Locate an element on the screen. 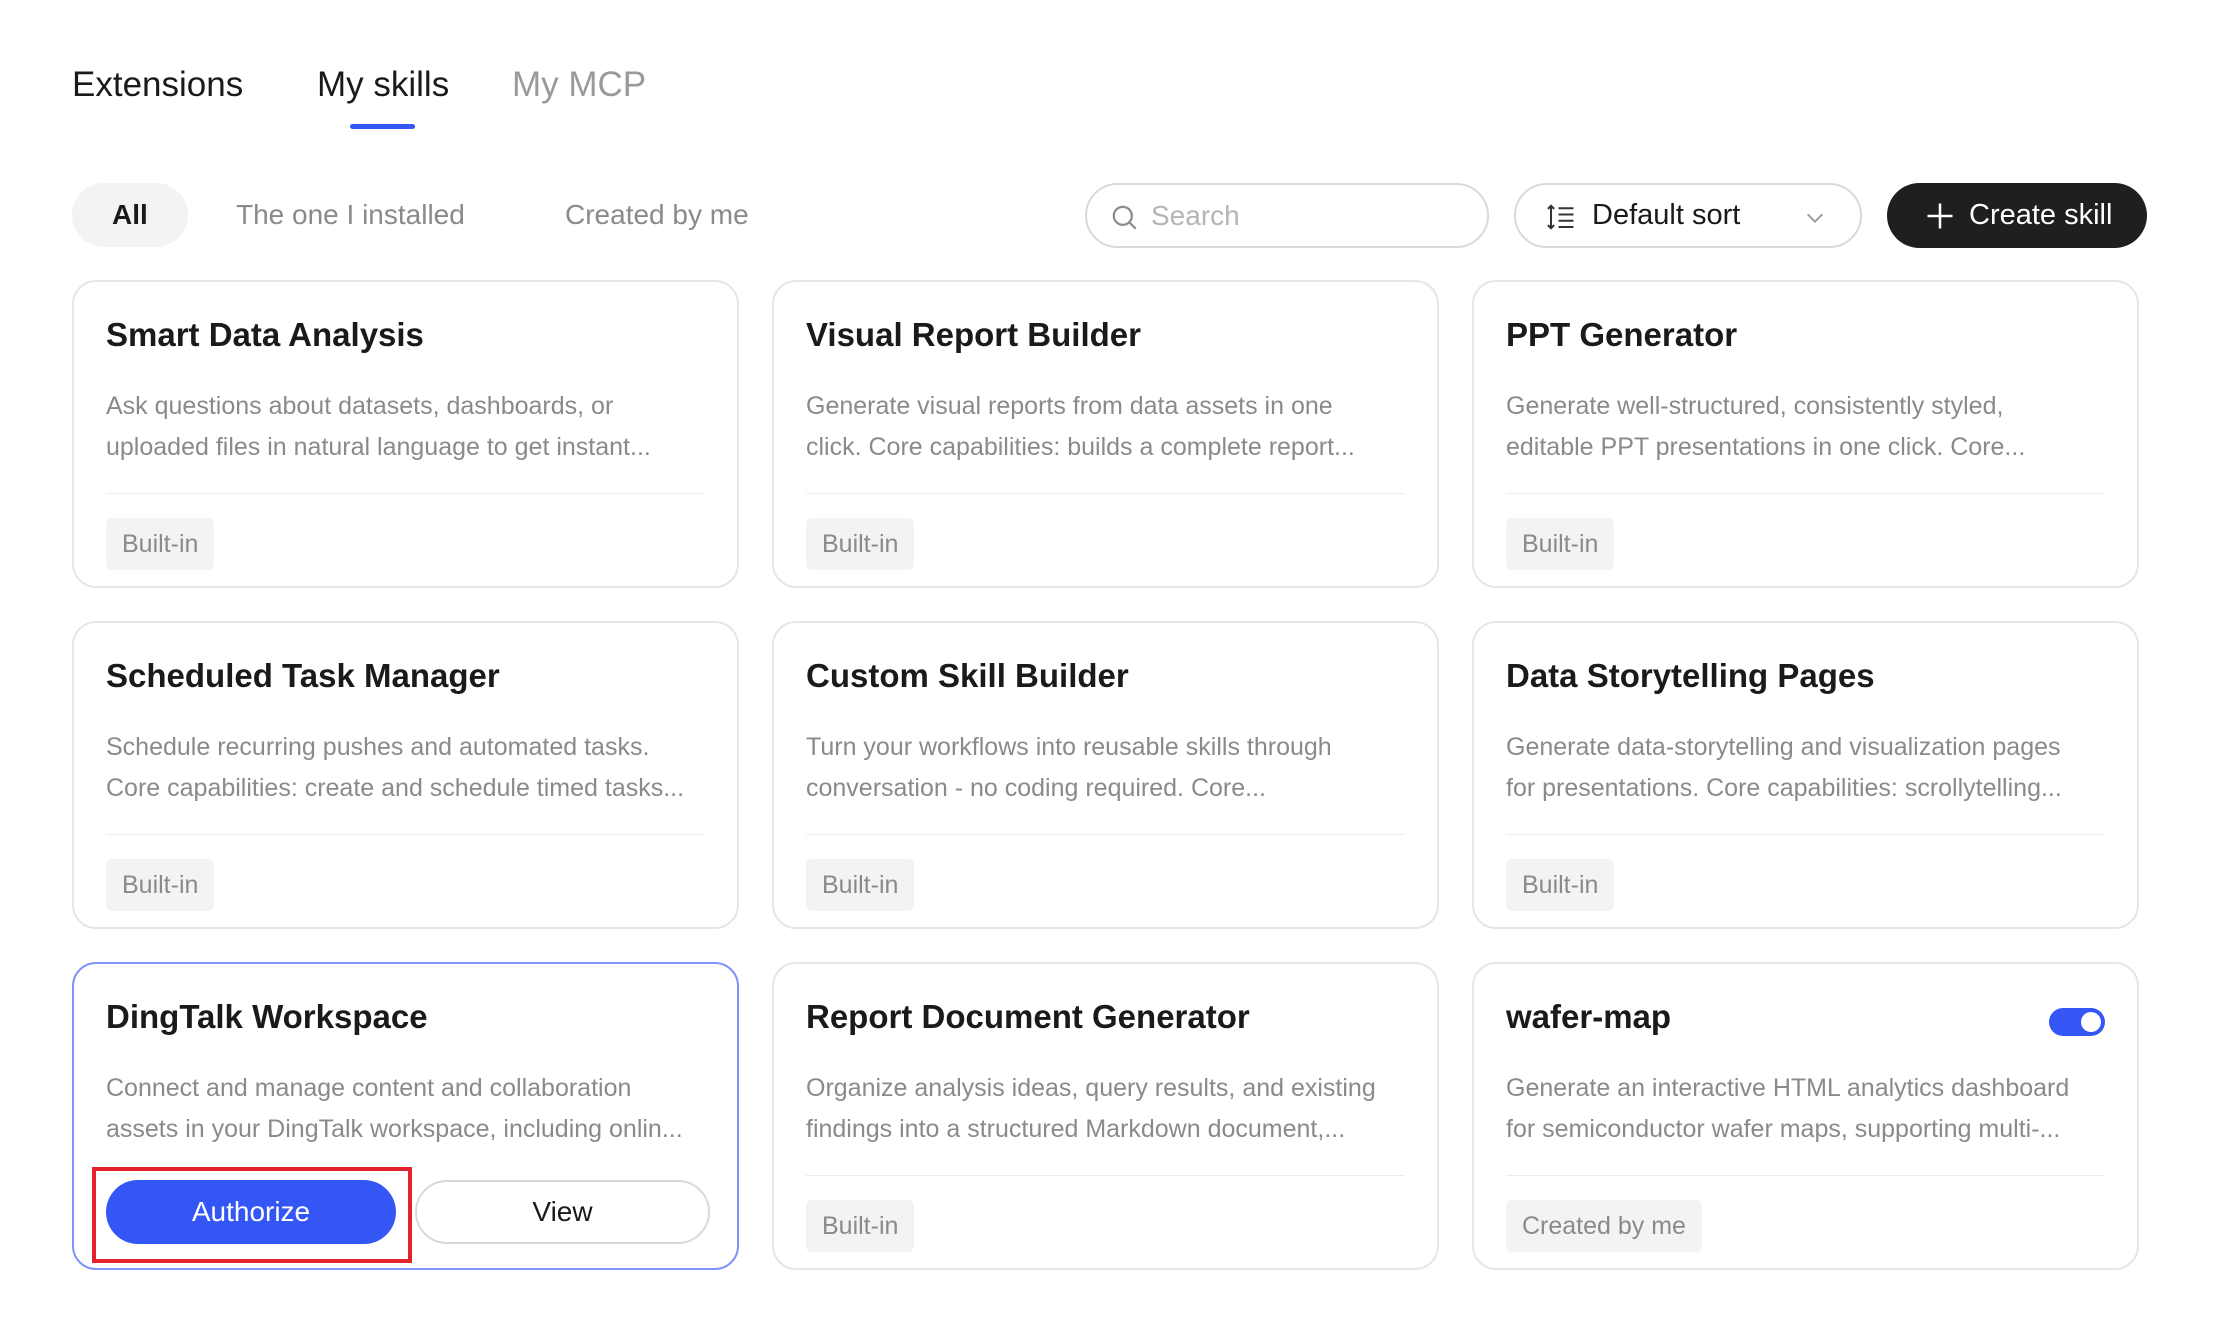 The image size is (2234, 1326). card-title: Smart Data Analysis is located at coordinates (265, 334).